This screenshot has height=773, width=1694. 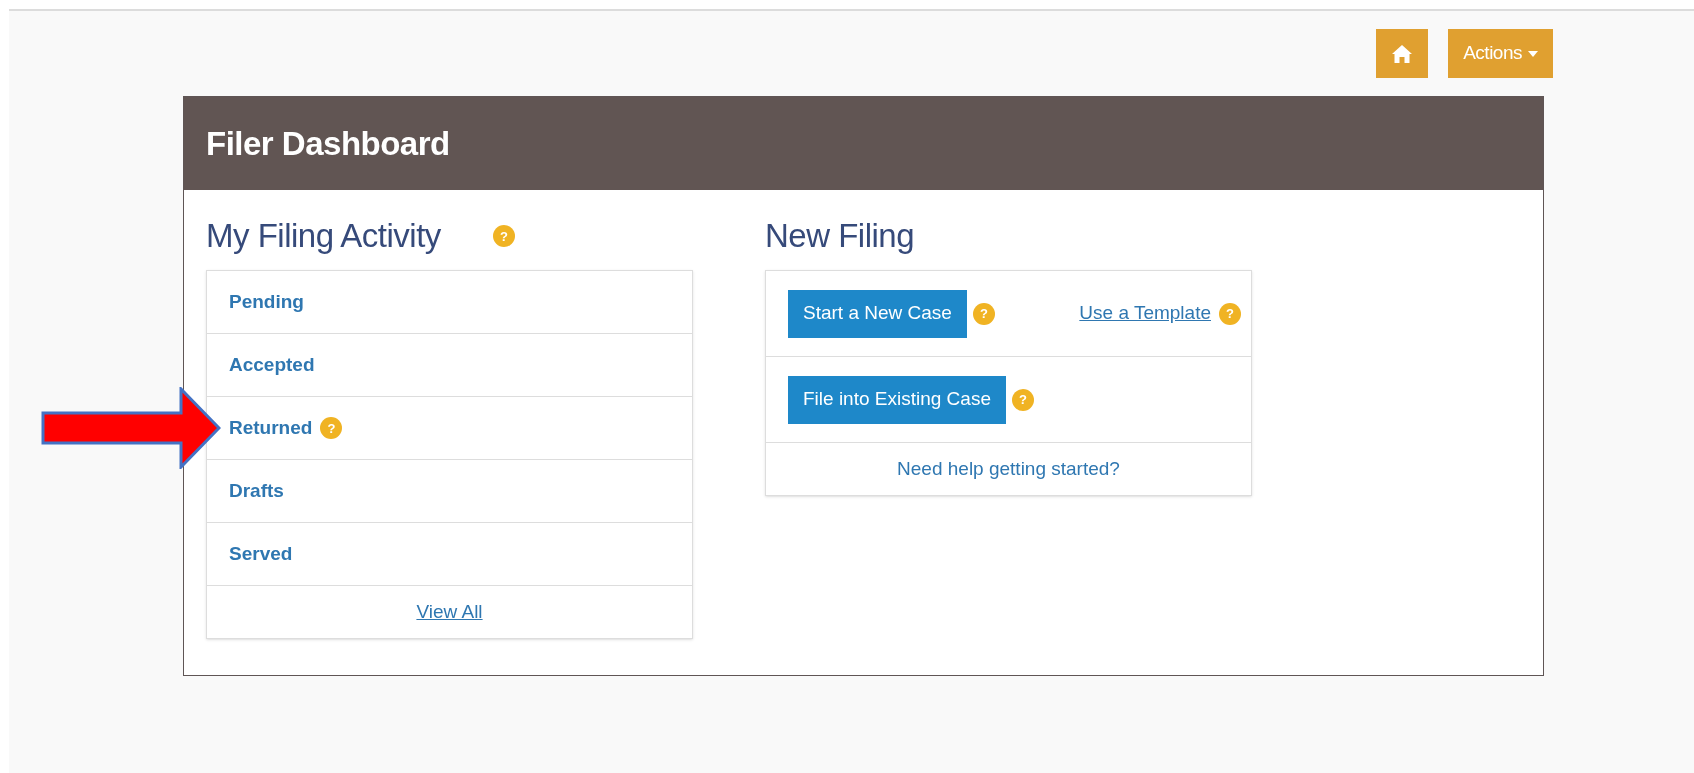 I want to click on activity-link: Returned, so click(x=271, y=428).